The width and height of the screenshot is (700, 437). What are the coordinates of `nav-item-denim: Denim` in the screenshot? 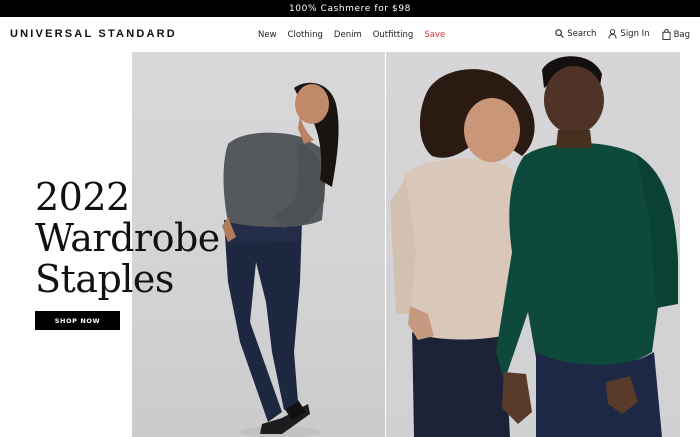 It's located at (348, 35).